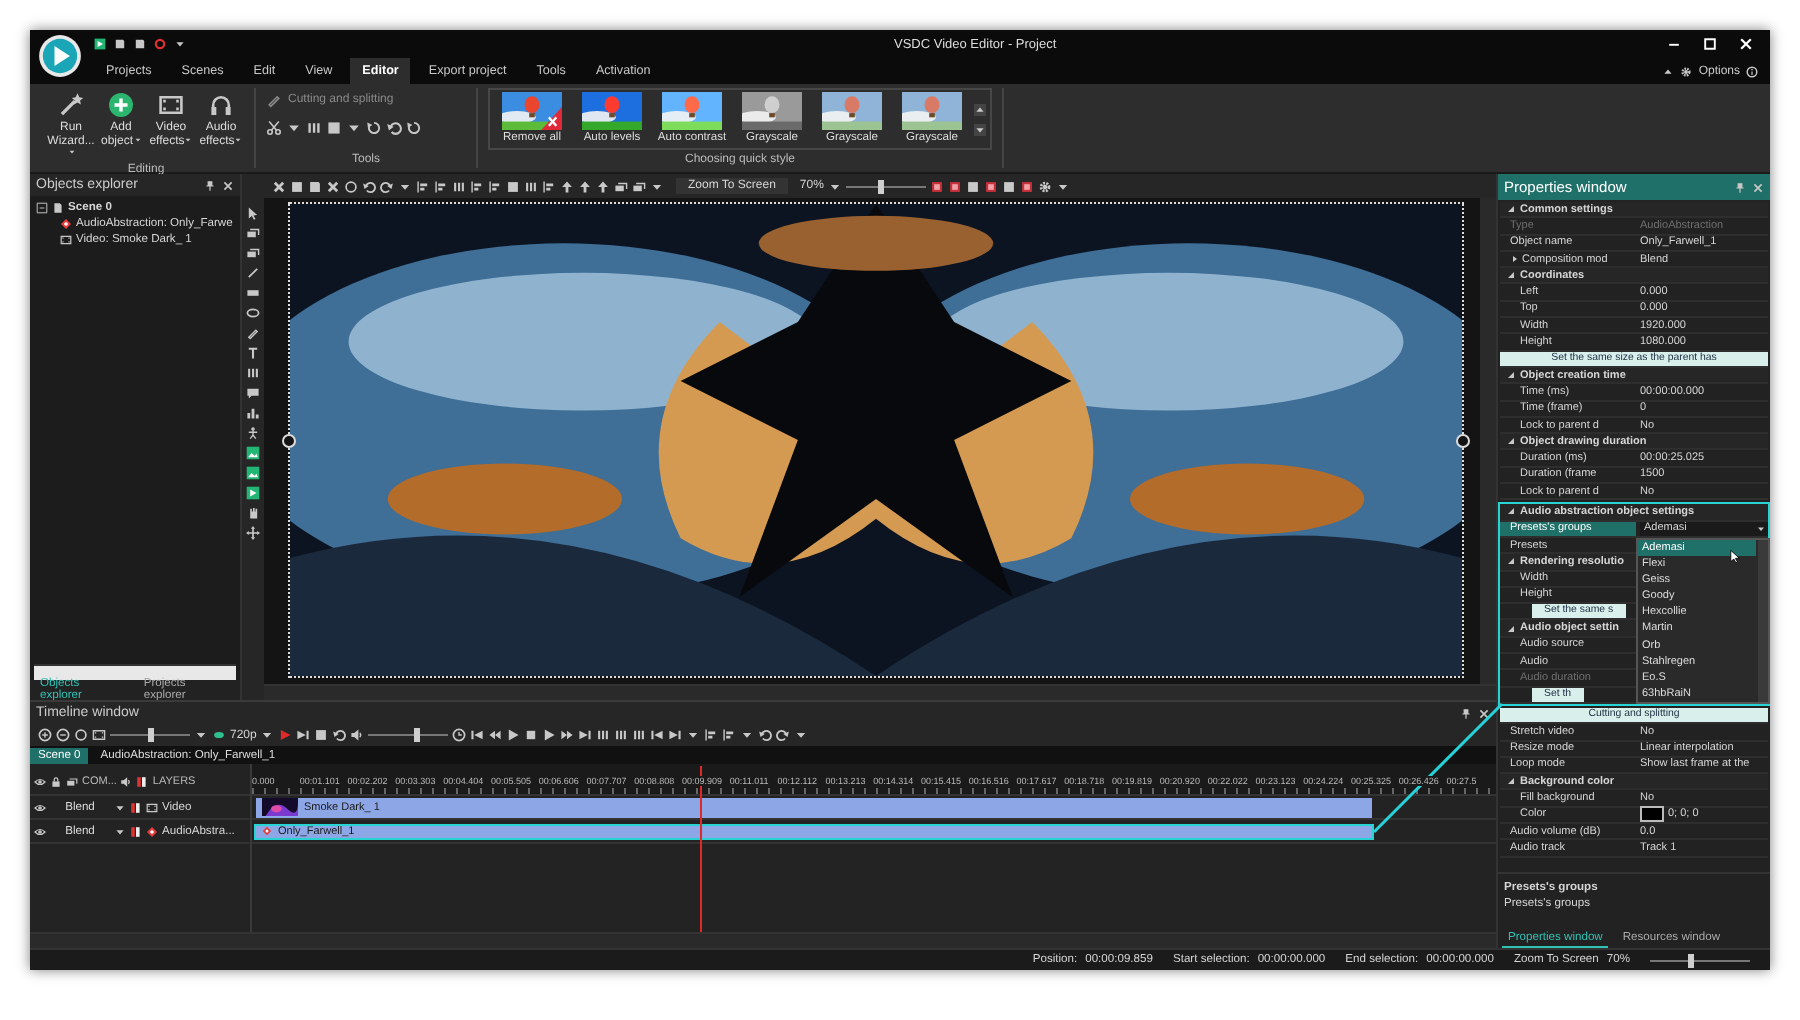 Image resolution: width=1800 pixels, height=1020 pixels. I want to click on film-icon, so click(99, 735).